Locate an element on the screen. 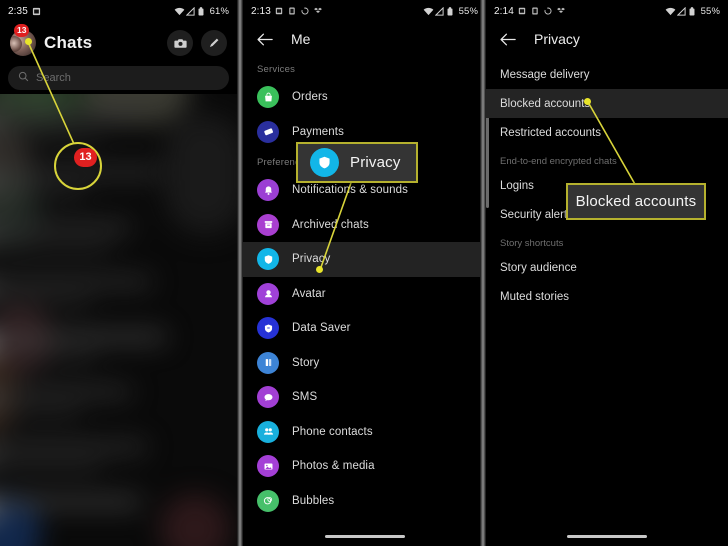  search-input: Search is located at coordinates (53, 78).